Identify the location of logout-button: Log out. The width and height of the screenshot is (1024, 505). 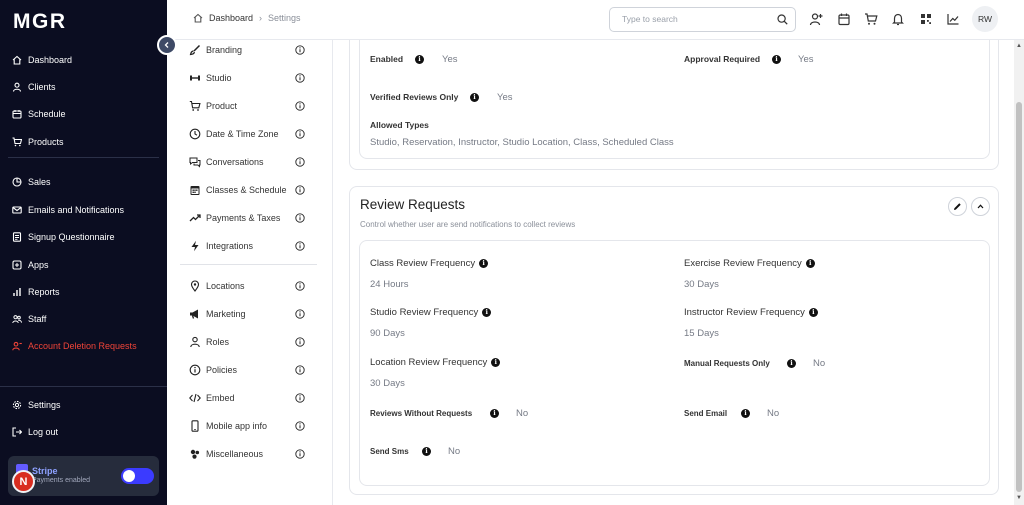
(35, 432).